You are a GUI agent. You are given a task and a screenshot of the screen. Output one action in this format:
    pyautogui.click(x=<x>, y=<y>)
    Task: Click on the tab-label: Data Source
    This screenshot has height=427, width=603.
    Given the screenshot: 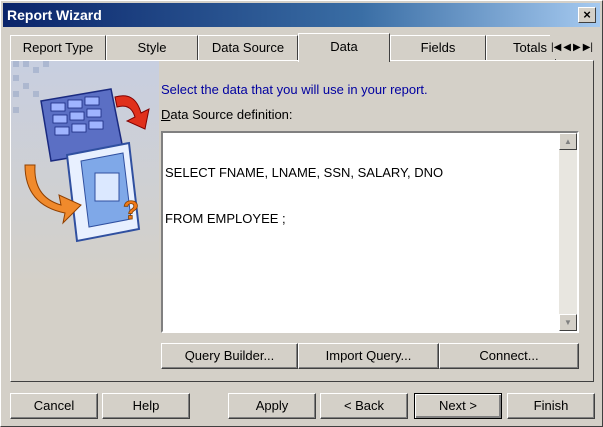 What is the action you would take?
    pyautogui.click(x=248, y=47)
    